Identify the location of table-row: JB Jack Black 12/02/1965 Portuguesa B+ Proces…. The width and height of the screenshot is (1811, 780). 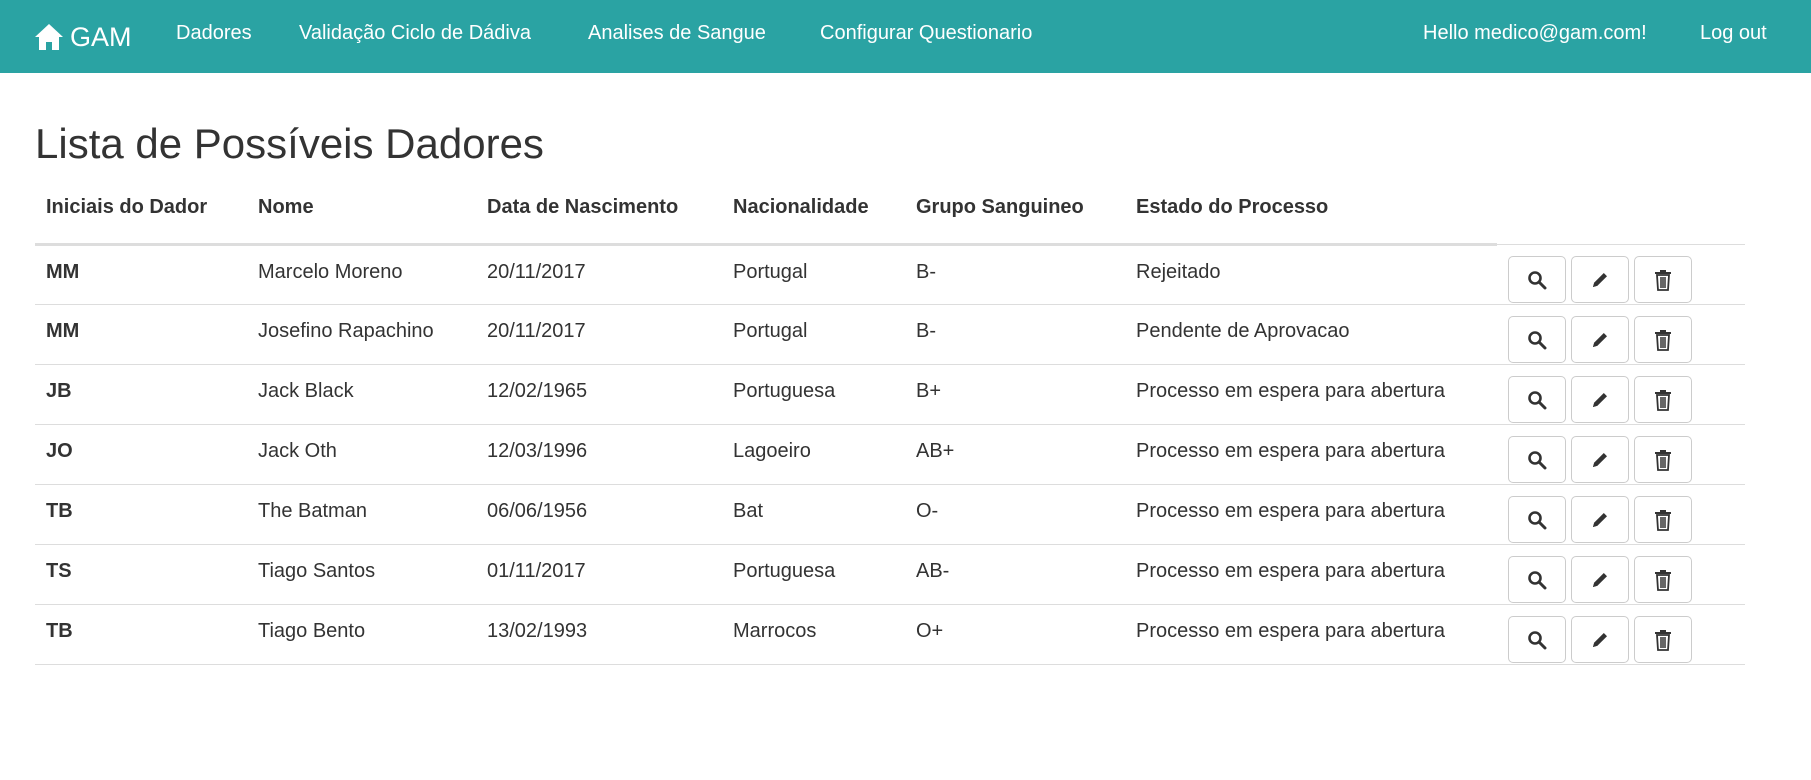
(890, 394).